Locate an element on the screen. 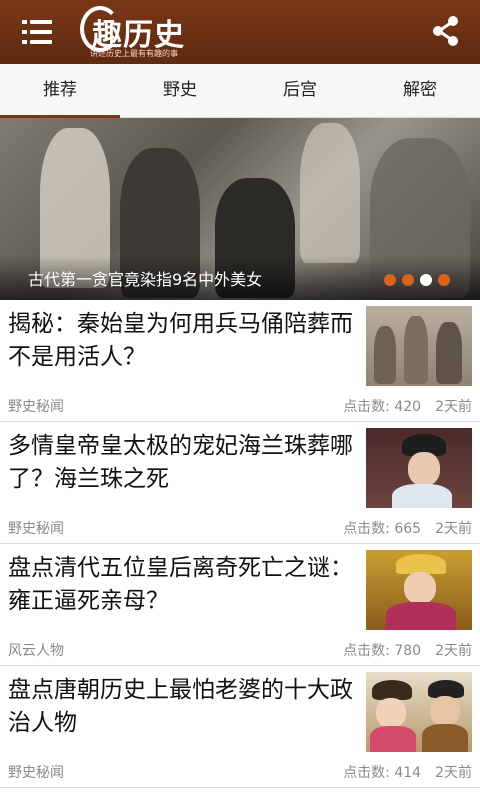 Image resolution: width=480 pixels, height=800 pixels. news-click-count: 点击数: 420 is located at coordinates (382, 407).